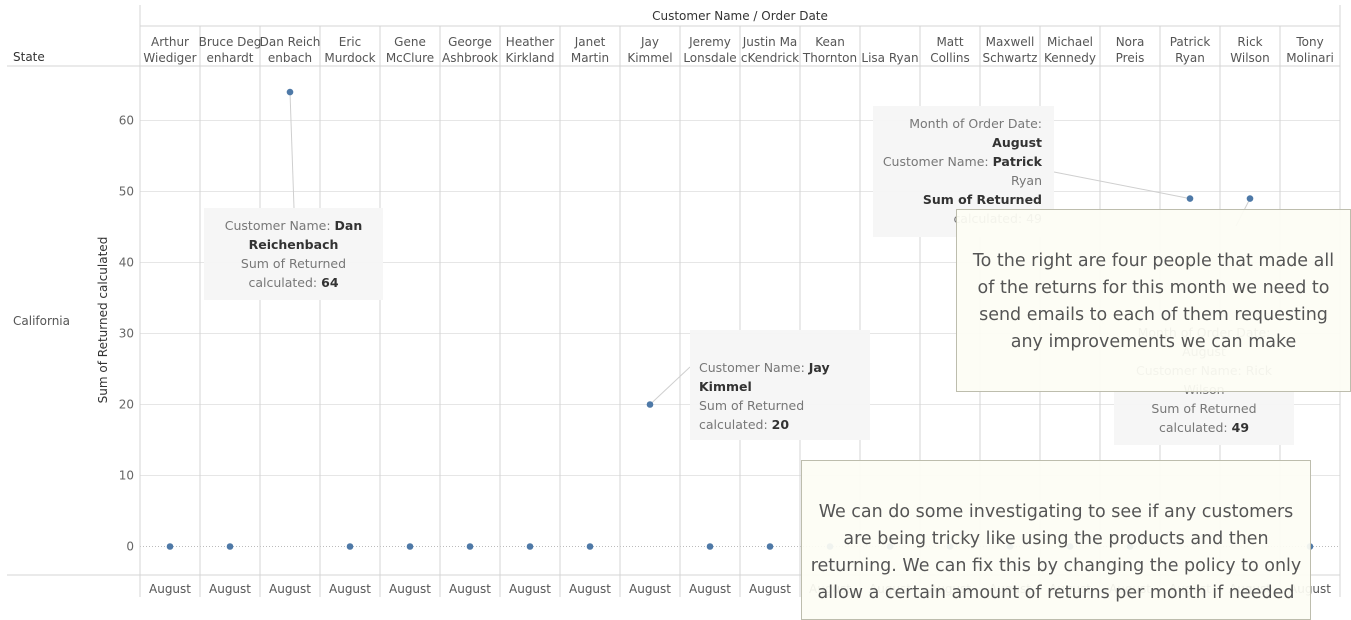 The width and height of the screenshot is (1351, 620). Describe the element at coordinates (1070, 42) in the screenshot. I see `customer-name-label: Michael` at that location.